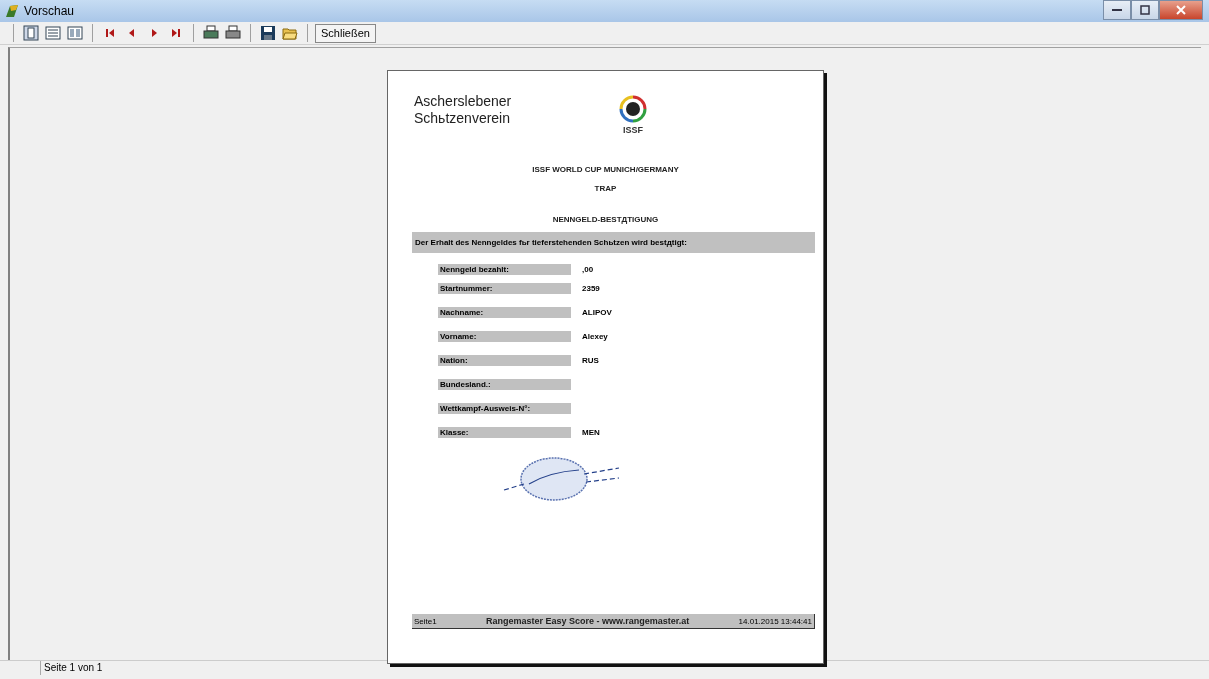 The width and height of the screenshot is (1209, 679). I want to click on close-icon, so click(1181, 10).